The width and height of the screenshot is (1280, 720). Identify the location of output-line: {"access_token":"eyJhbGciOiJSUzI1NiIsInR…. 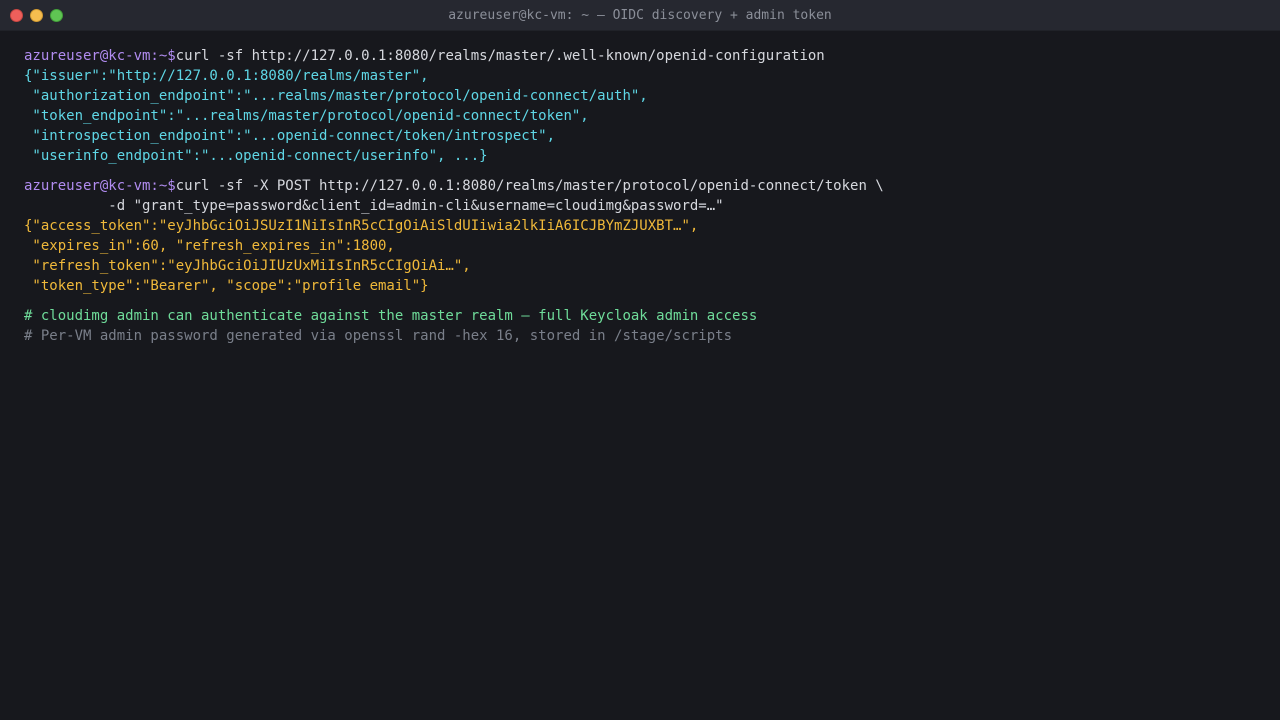
(361, 226).